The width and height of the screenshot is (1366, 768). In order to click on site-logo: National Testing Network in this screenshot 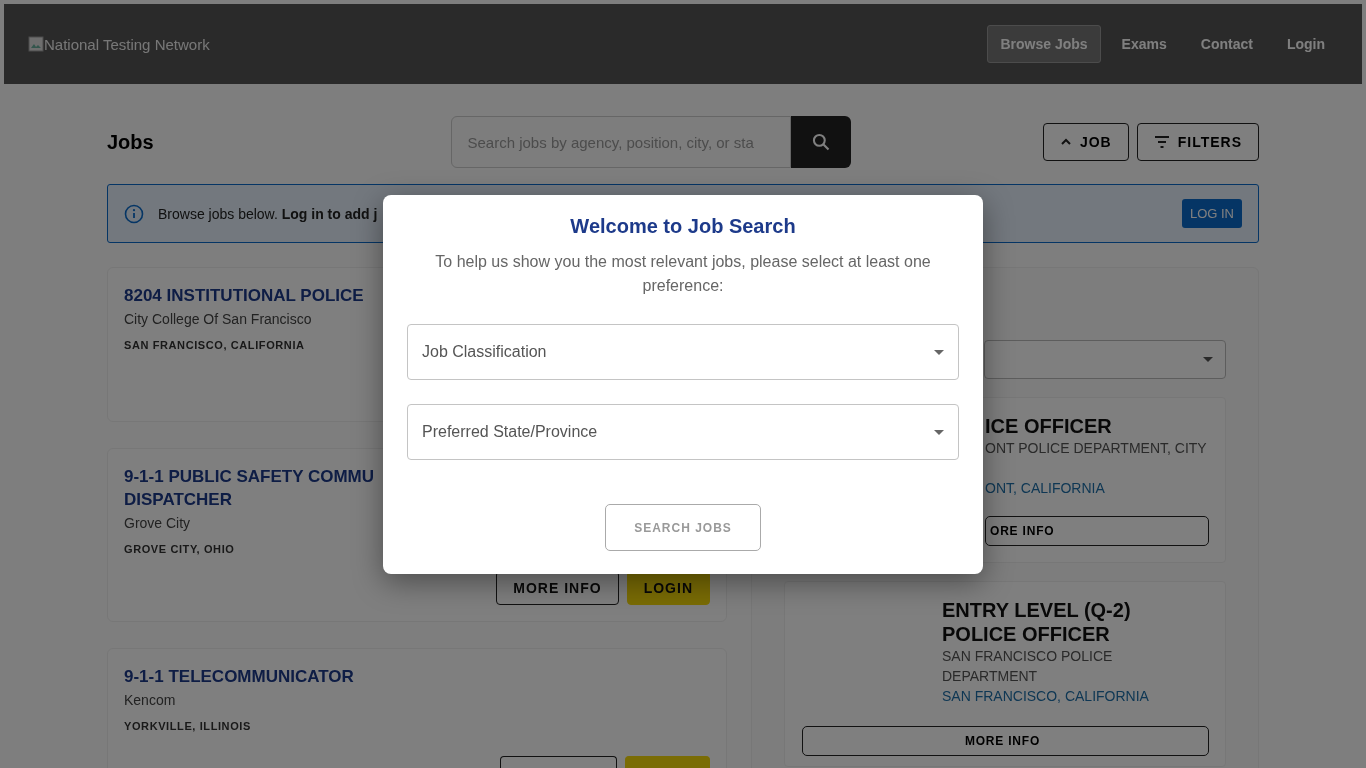, I will do `click(119, 44)`.